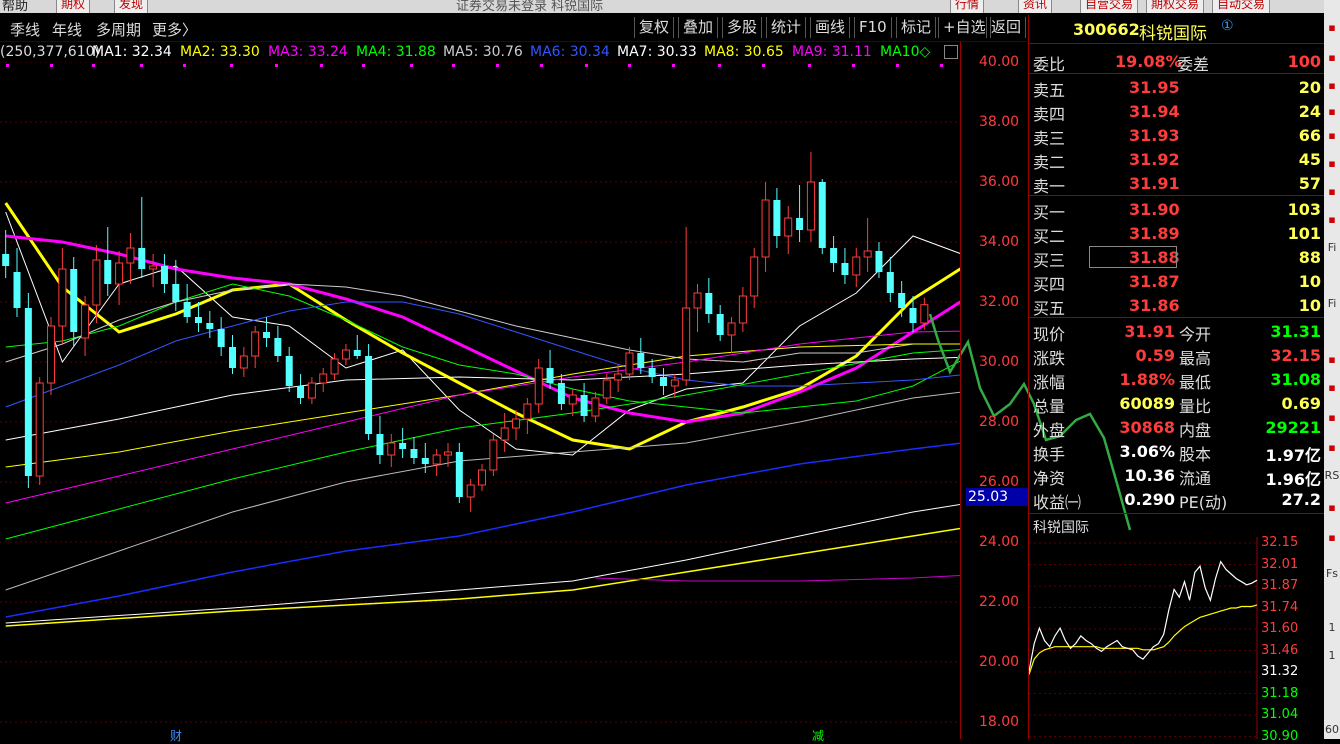 The height and width of the screenshot is (744, 1340). I want to click on side-toolbar: Fi Fi Fs RS 1 1 60 ▪ ▪ ▪ ▪ ▪ ▪ ▪ ▪ ▪ ▪ ▪ ▪ ▪ ▪, so click(1332, 369).